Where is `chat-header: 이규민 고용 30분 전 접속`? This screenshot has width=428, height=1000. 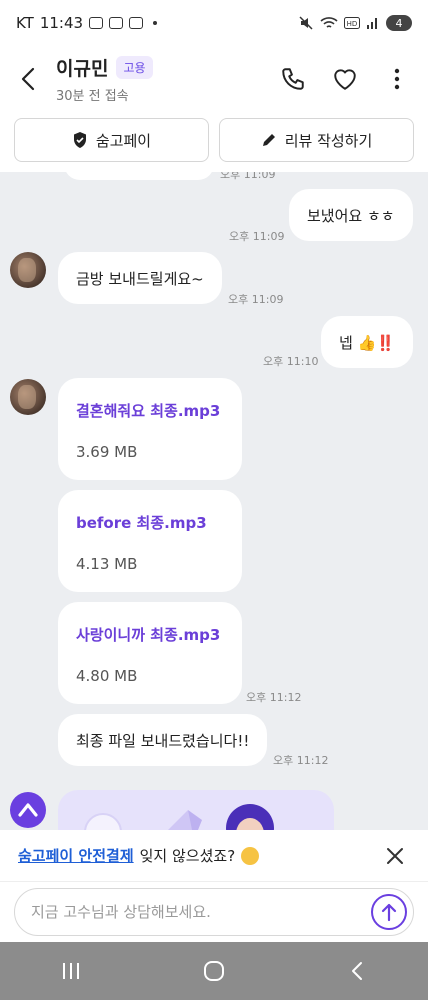 chat-header: 이규민 고용 30분 전 접속 is located at coordinates (214, 79).